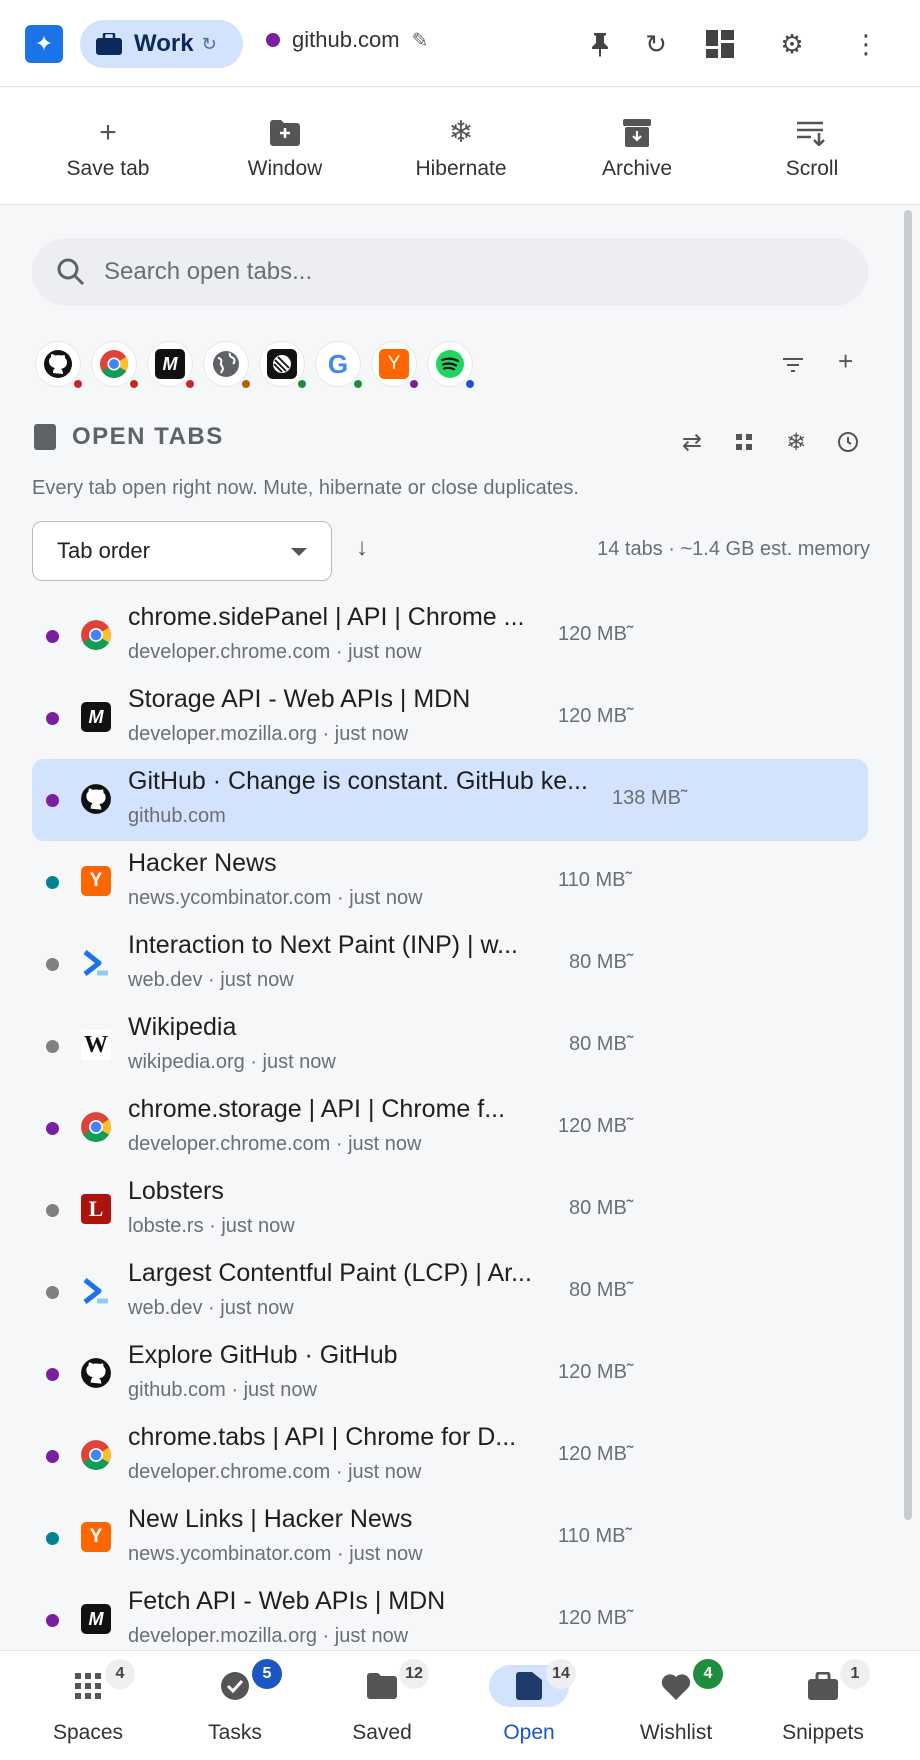  Describe the element at coordinates (420, 40) in the screenshot. I see `edit-pencil-icon: ✎` at that location.